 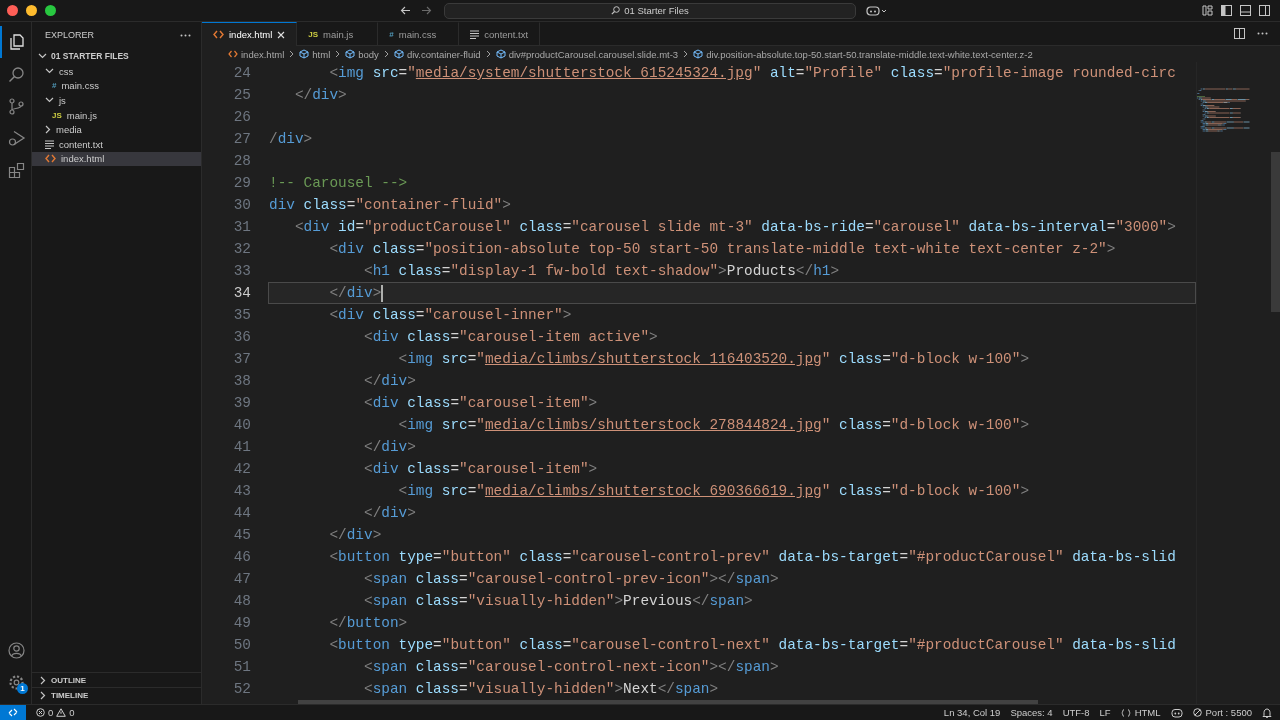 I want to click on toggle-panel-icon, so click(x=1245, y=10).